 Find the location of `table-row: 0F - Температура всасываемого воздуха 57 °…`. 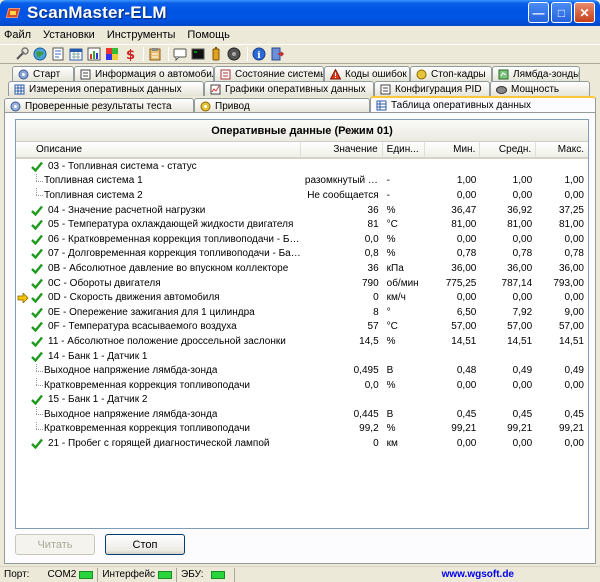

table-row: 0F - Температура всасываемого воздуха 57 °… is located at coordinates (302, 327).